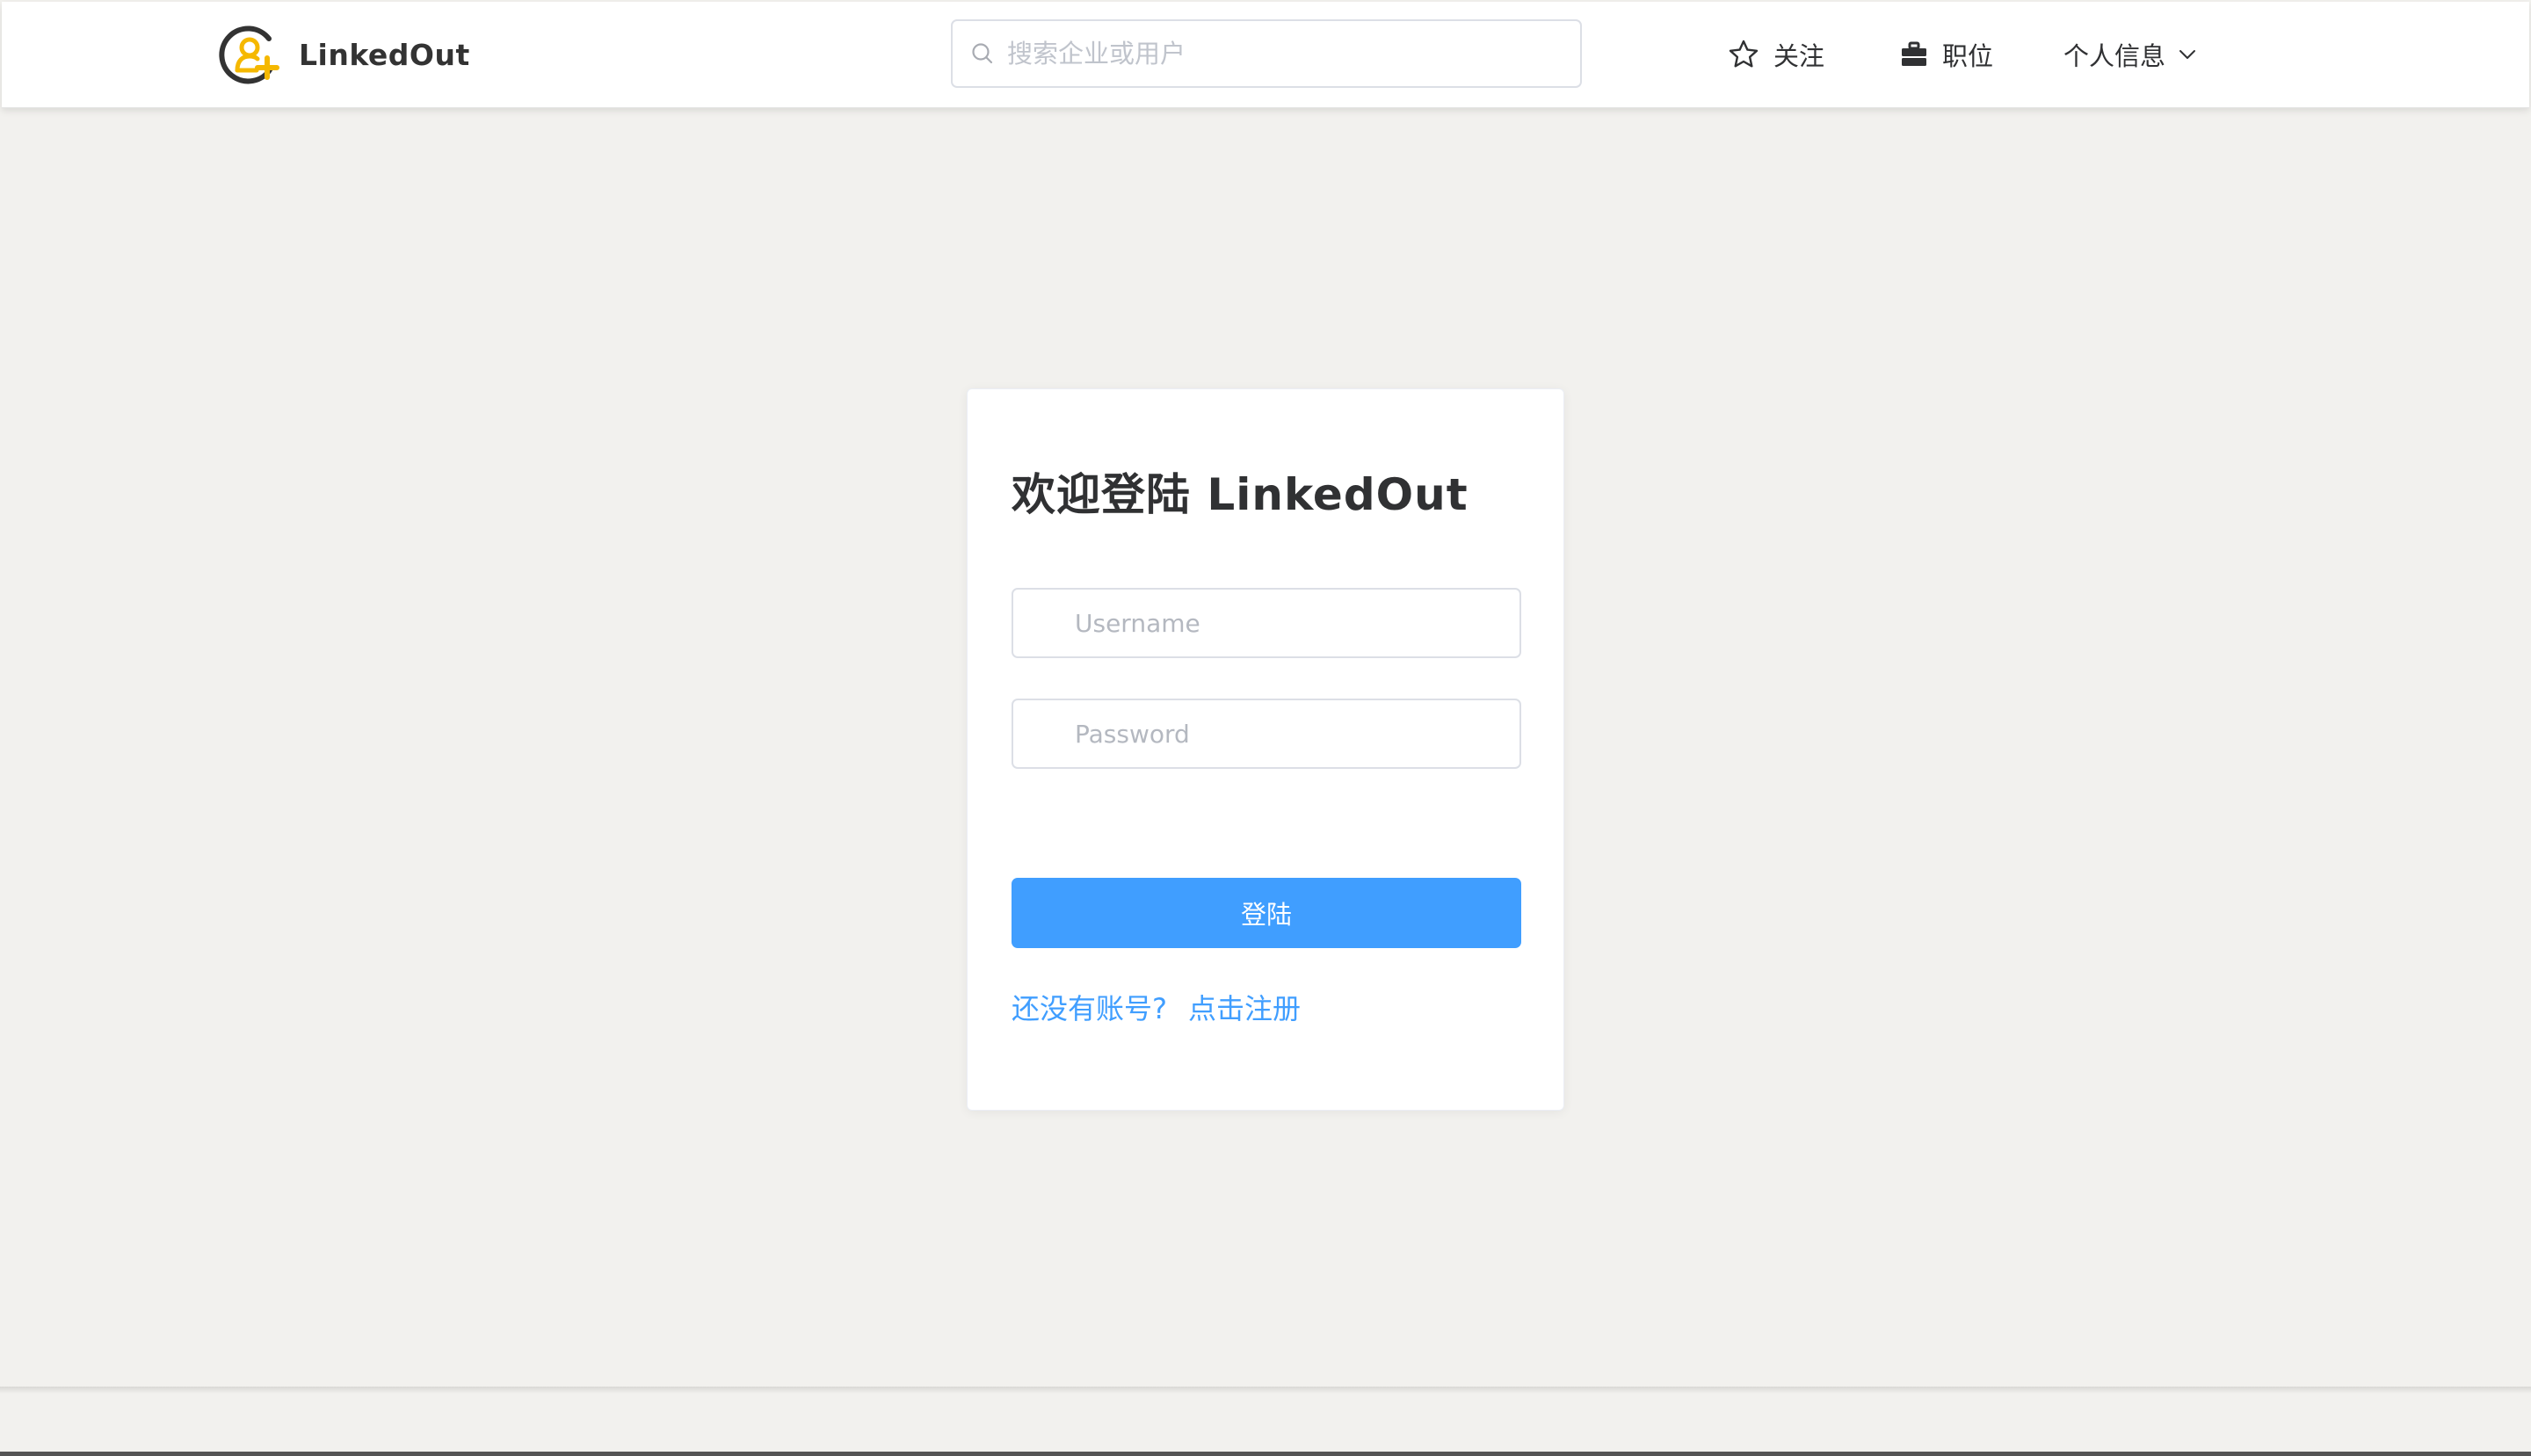 The image size is (2531, 1456). I want to click on search-input, so click(1270, 54).